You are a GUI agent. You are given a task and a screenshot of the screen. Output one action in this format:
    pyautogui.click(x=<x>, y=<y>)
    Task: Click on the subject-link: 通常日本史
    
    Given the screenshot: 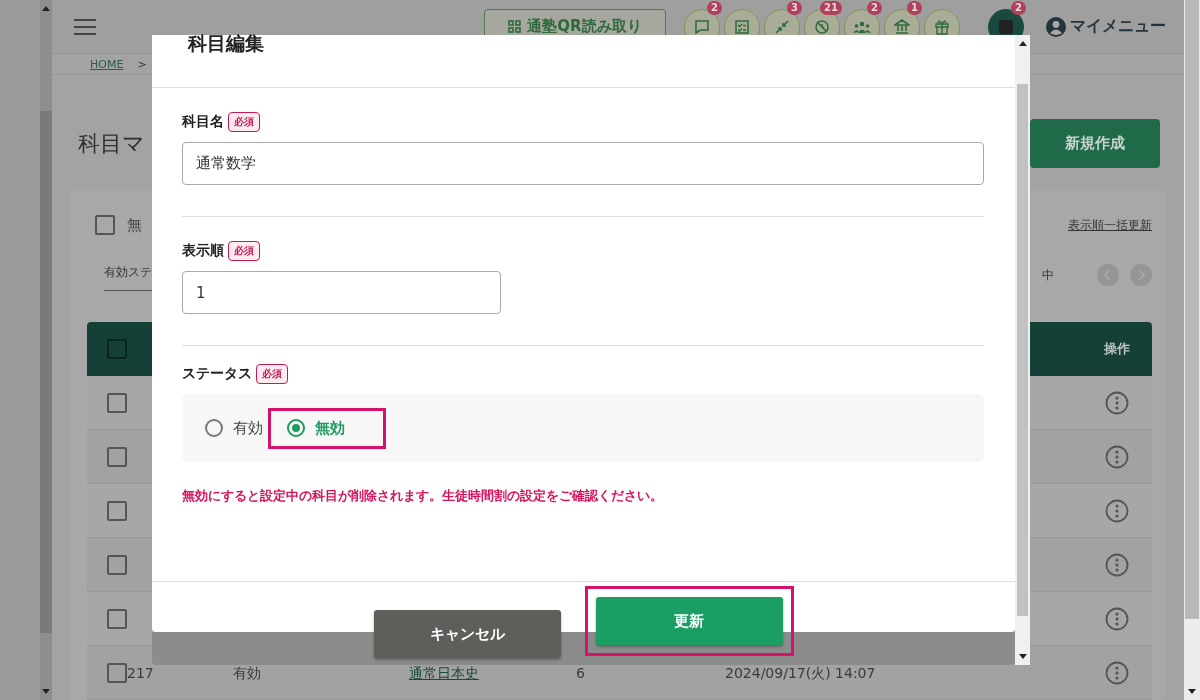 What is the action you would take?
    pyautogui.click(x=444, y=673)
    